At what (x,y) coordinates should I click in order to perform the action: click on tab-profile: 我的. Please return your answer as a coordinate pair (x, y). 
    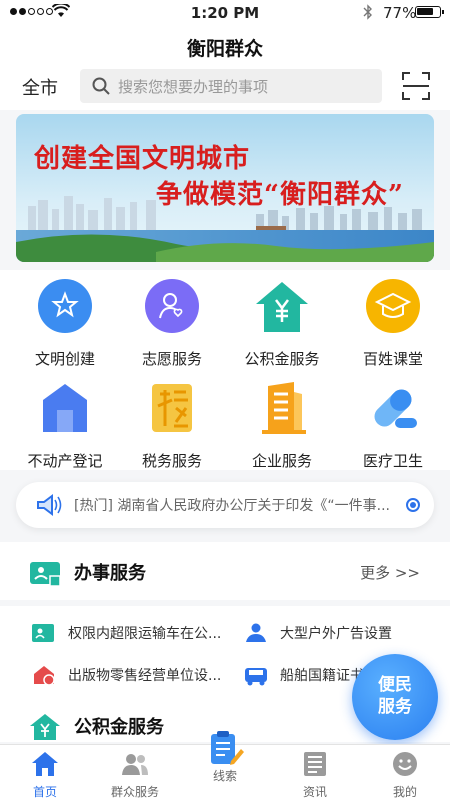
    Looking at the image, I should click on (405, 772).